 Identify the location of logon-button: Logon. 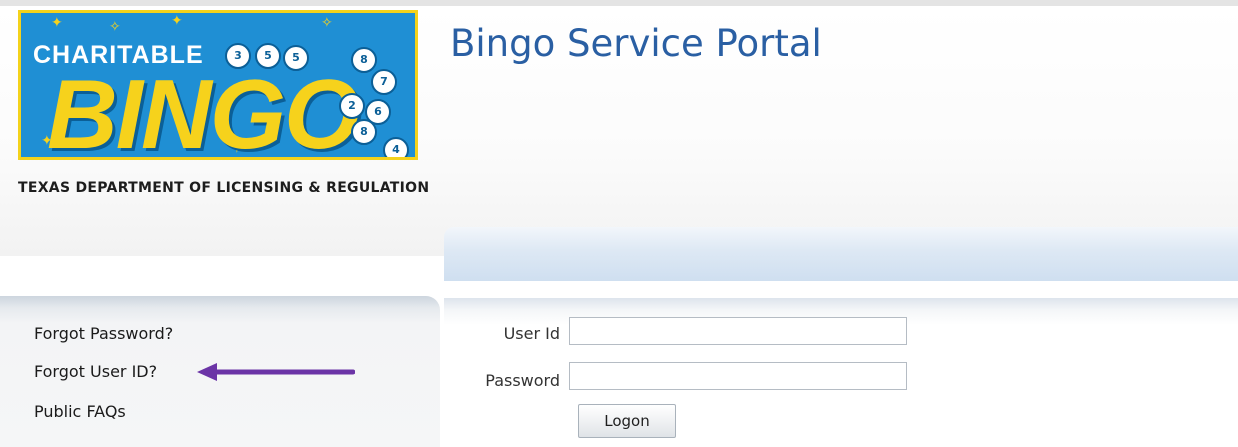
(627, 421).